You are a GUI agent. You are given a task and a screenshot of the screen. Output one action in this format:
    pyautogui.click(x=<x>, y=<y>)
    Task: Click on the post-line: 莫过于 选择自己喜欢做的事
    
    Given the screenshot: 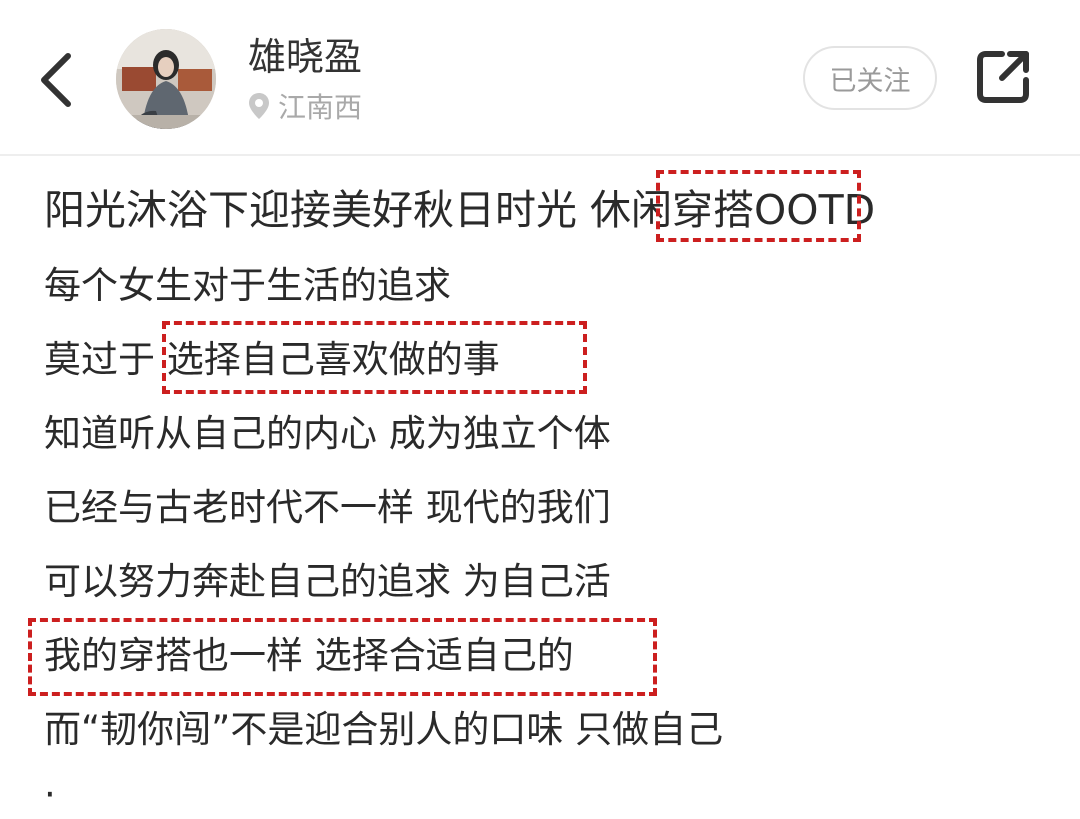 What is the action you would take?
    pyautogui.click(x=272, y=359)
    